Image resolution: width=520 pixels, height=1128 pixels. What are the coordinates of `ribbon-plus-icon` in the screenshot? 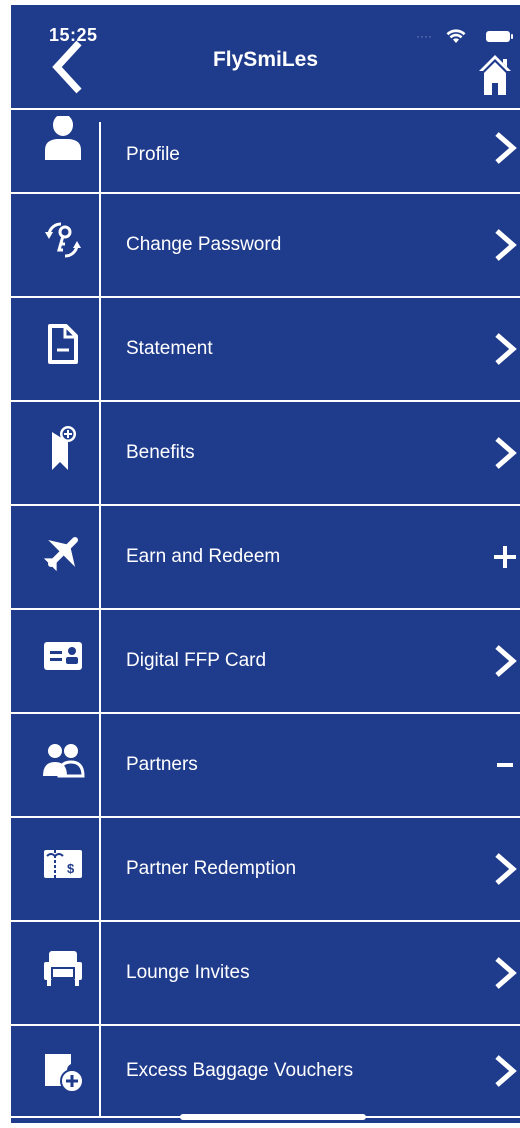 It's located at (63, 448).